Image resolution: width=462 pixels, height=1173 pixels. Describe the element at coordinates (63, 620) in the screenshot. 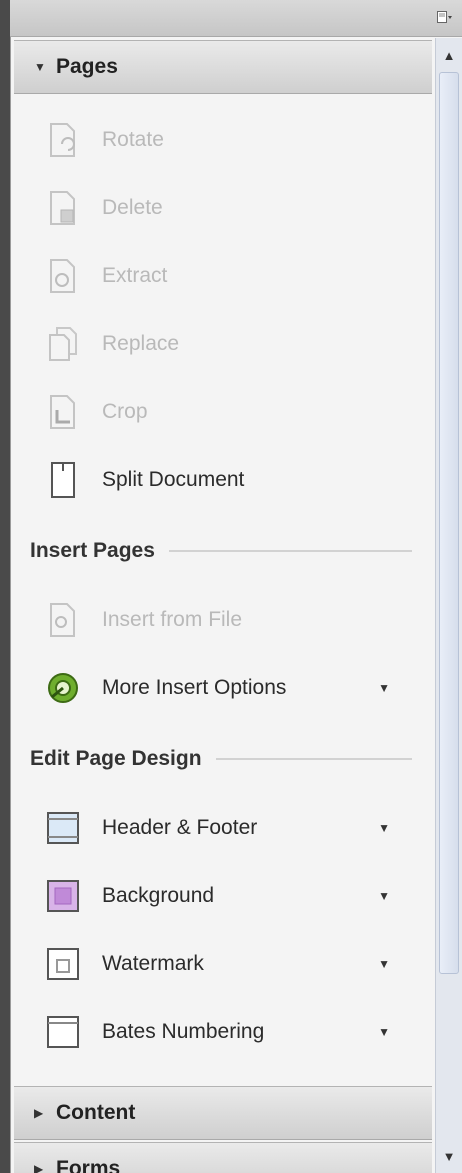

I see `insert-from-file-icon` at that location.